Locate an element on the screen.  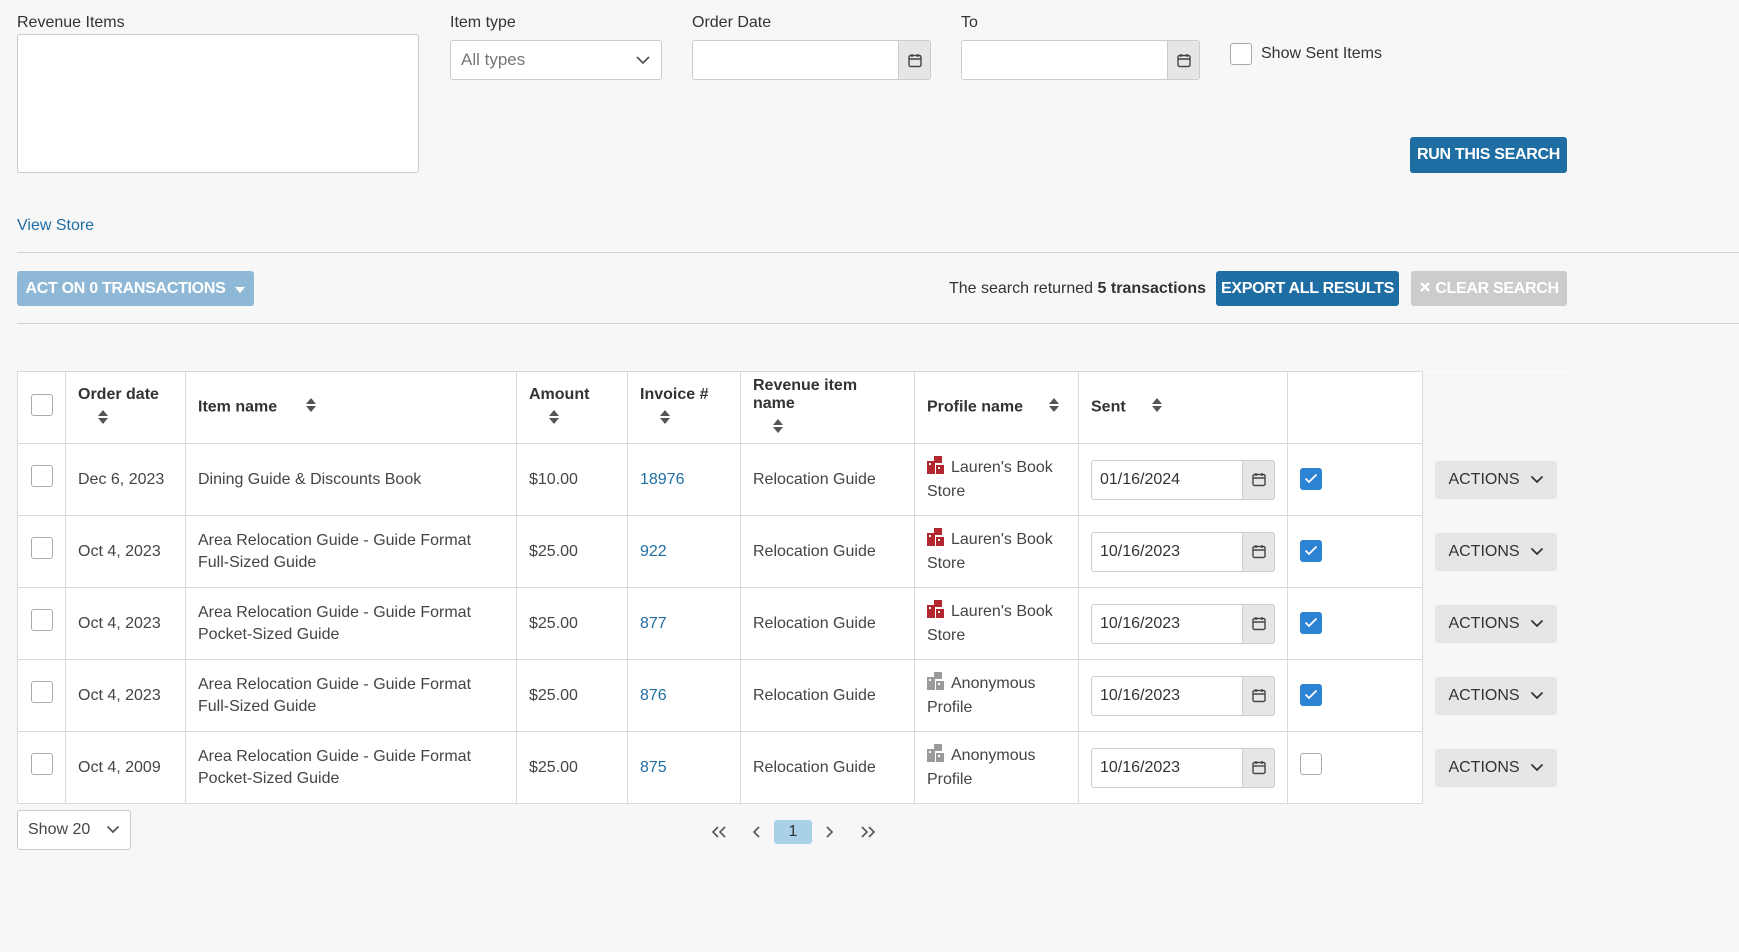
item-type-select: All types is located at coordinates (556, 60).